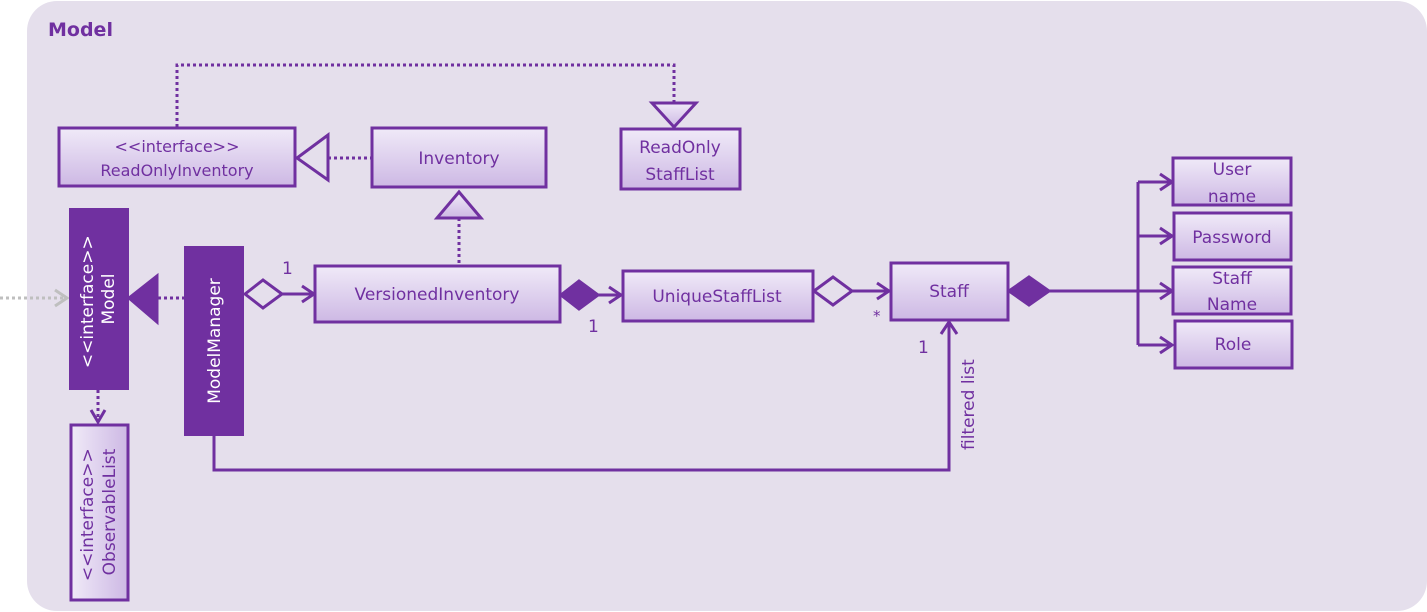 The image size is (1427, 612). What do you see at coordinates (287, 269) in the screenshot?
I see `multiplicity-manager-inventory: 1` at bounding box center [287, 269].